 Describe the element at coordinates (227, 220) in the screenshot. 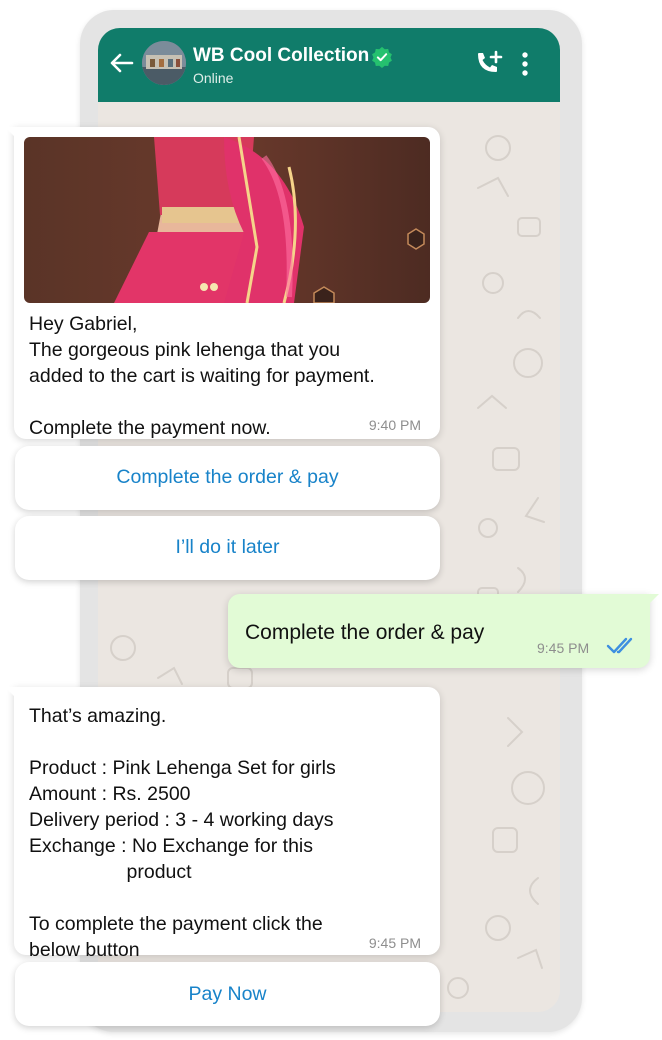

I see `product-image` at that location.